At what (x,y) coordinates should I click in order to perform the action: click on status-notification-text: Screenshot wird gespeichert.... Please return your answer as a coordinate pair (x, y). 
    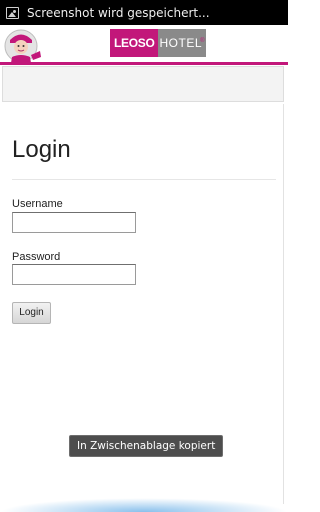
    Looking at the image, I should click on (118, 12).